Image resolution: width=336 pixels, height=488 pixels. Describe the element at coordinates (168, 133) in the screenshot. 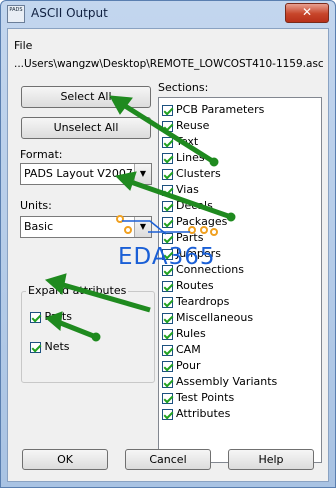

I see `arrow-line-select-all` at that location.